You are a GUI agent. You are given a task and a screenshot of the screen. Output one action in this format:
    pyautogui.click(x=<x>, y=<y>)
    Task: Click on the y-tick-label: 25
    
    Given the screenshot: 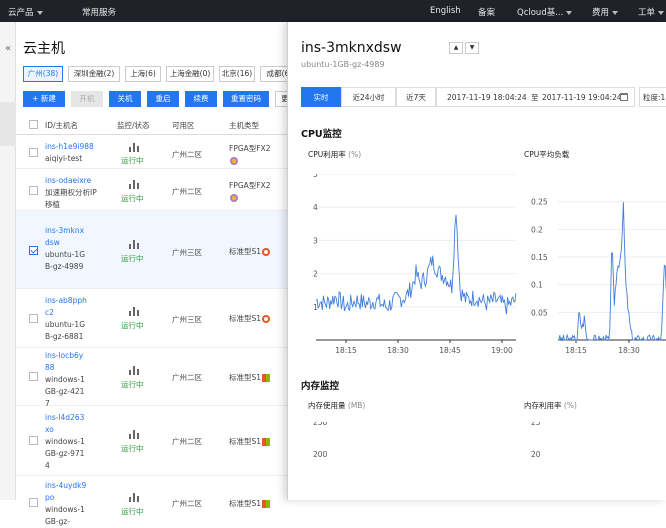 What is the action you would take?
    pyautogui.click(x=536, y=424)
    